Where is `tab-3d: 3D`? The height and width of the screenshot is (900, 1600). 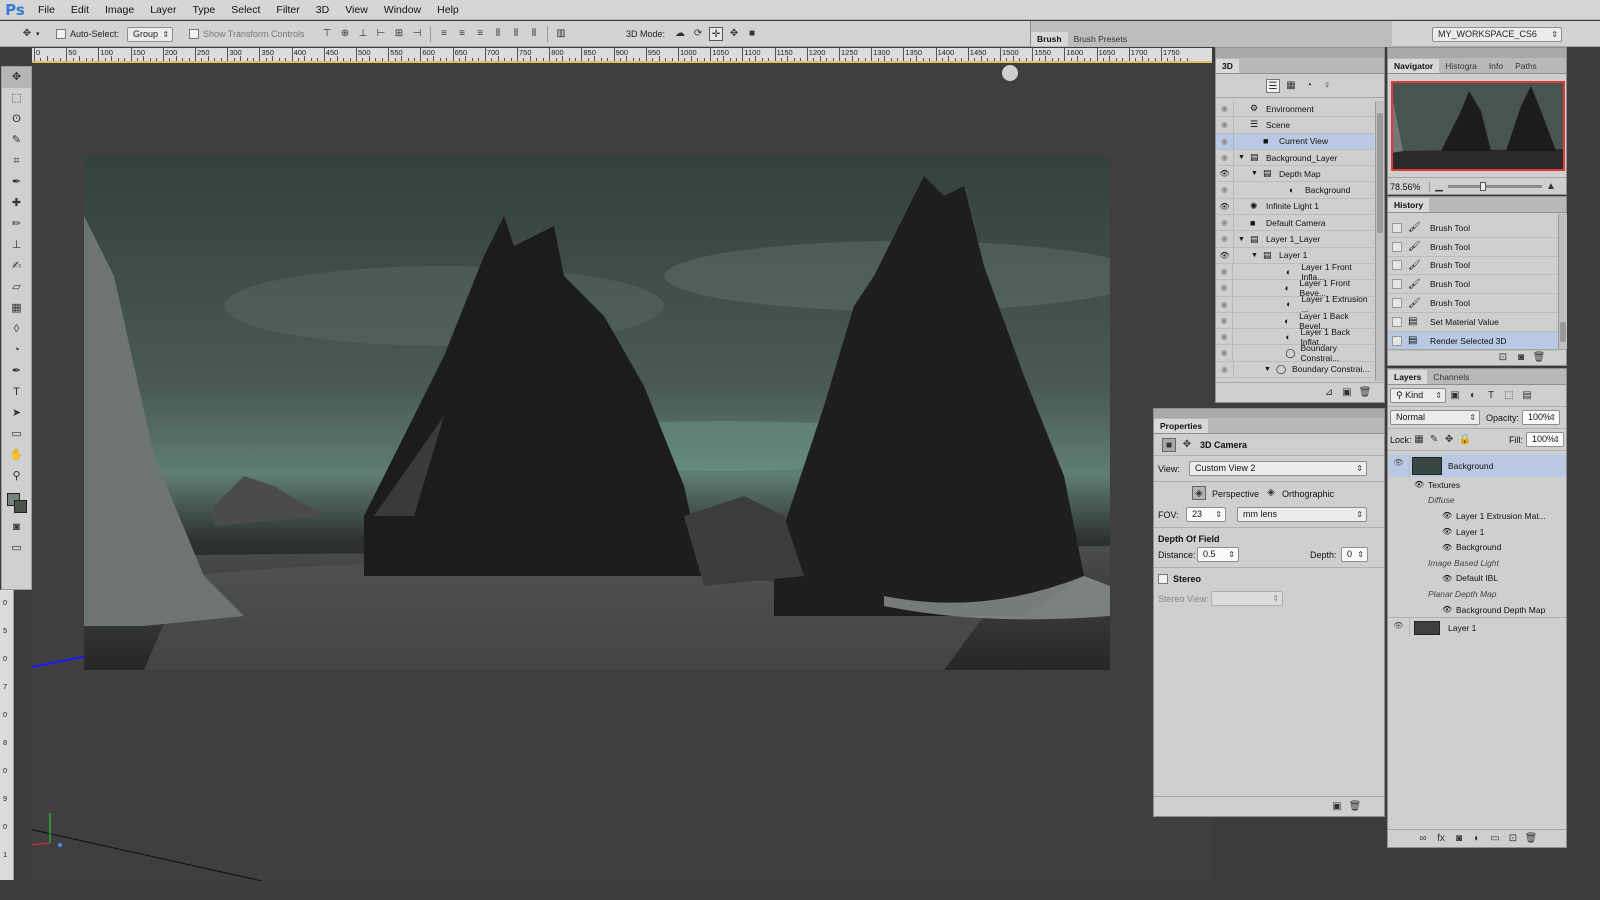
tab-3d: 3D is located at coordinates (1227, 66).